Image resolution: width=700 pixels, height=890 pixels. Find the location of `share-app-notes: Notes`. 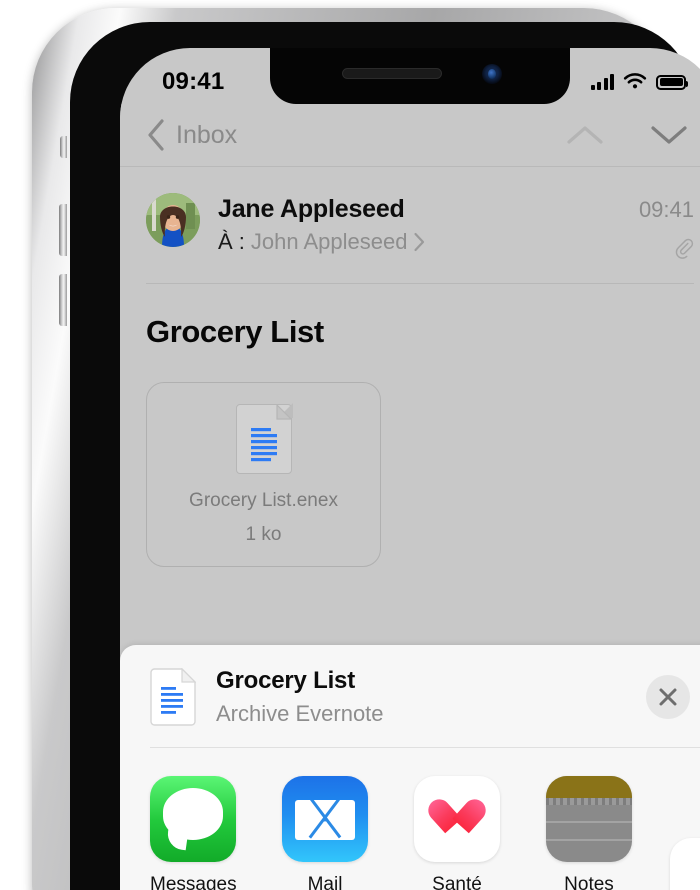

share-app-notes: Notes is located at coordinates (589, 833).